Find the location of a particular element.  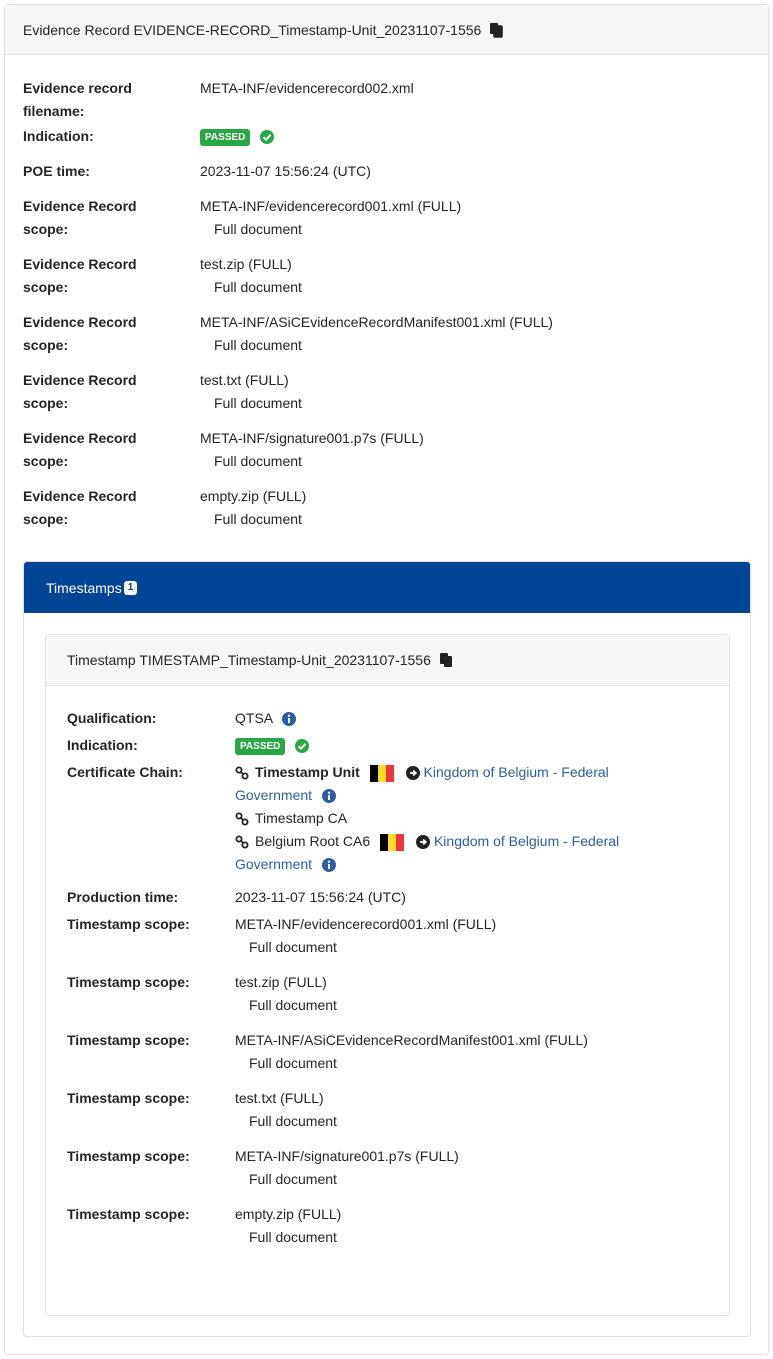

er-scope-name: test.txt (FULL) is located at coordinates (244, 380).